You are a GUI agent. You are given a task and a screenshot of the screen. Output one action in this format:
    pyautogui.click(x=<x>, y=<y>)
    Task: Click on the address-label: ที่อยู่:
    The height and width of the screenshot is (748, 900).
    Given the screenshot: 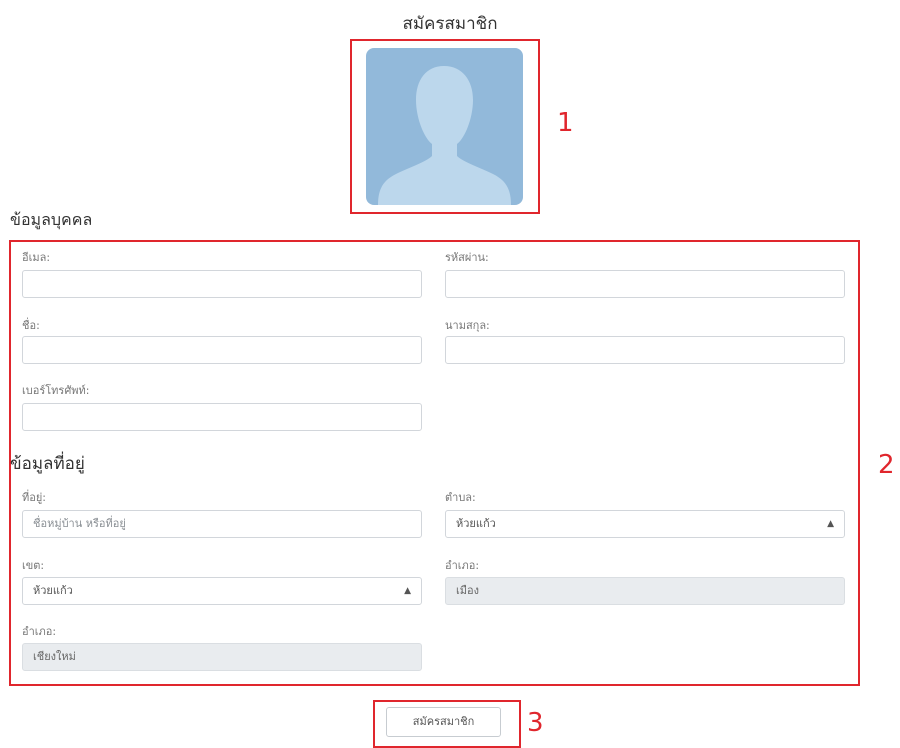 What is the action you would take?
    pyautogui.click(x=34, y=497)
    